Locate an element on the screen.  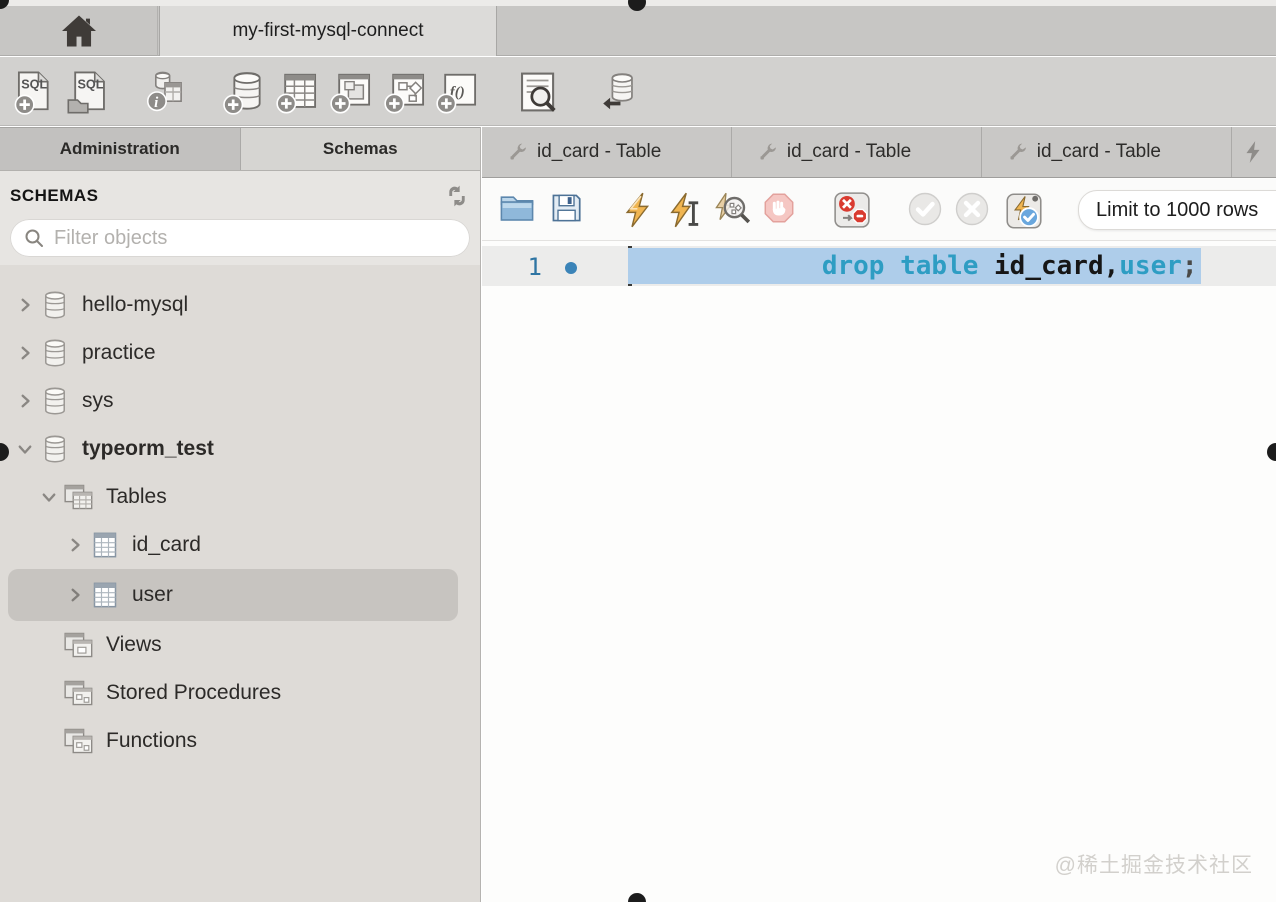
tree-item-typeorm-test: typeorm_test is located at coordinates (240, 449).